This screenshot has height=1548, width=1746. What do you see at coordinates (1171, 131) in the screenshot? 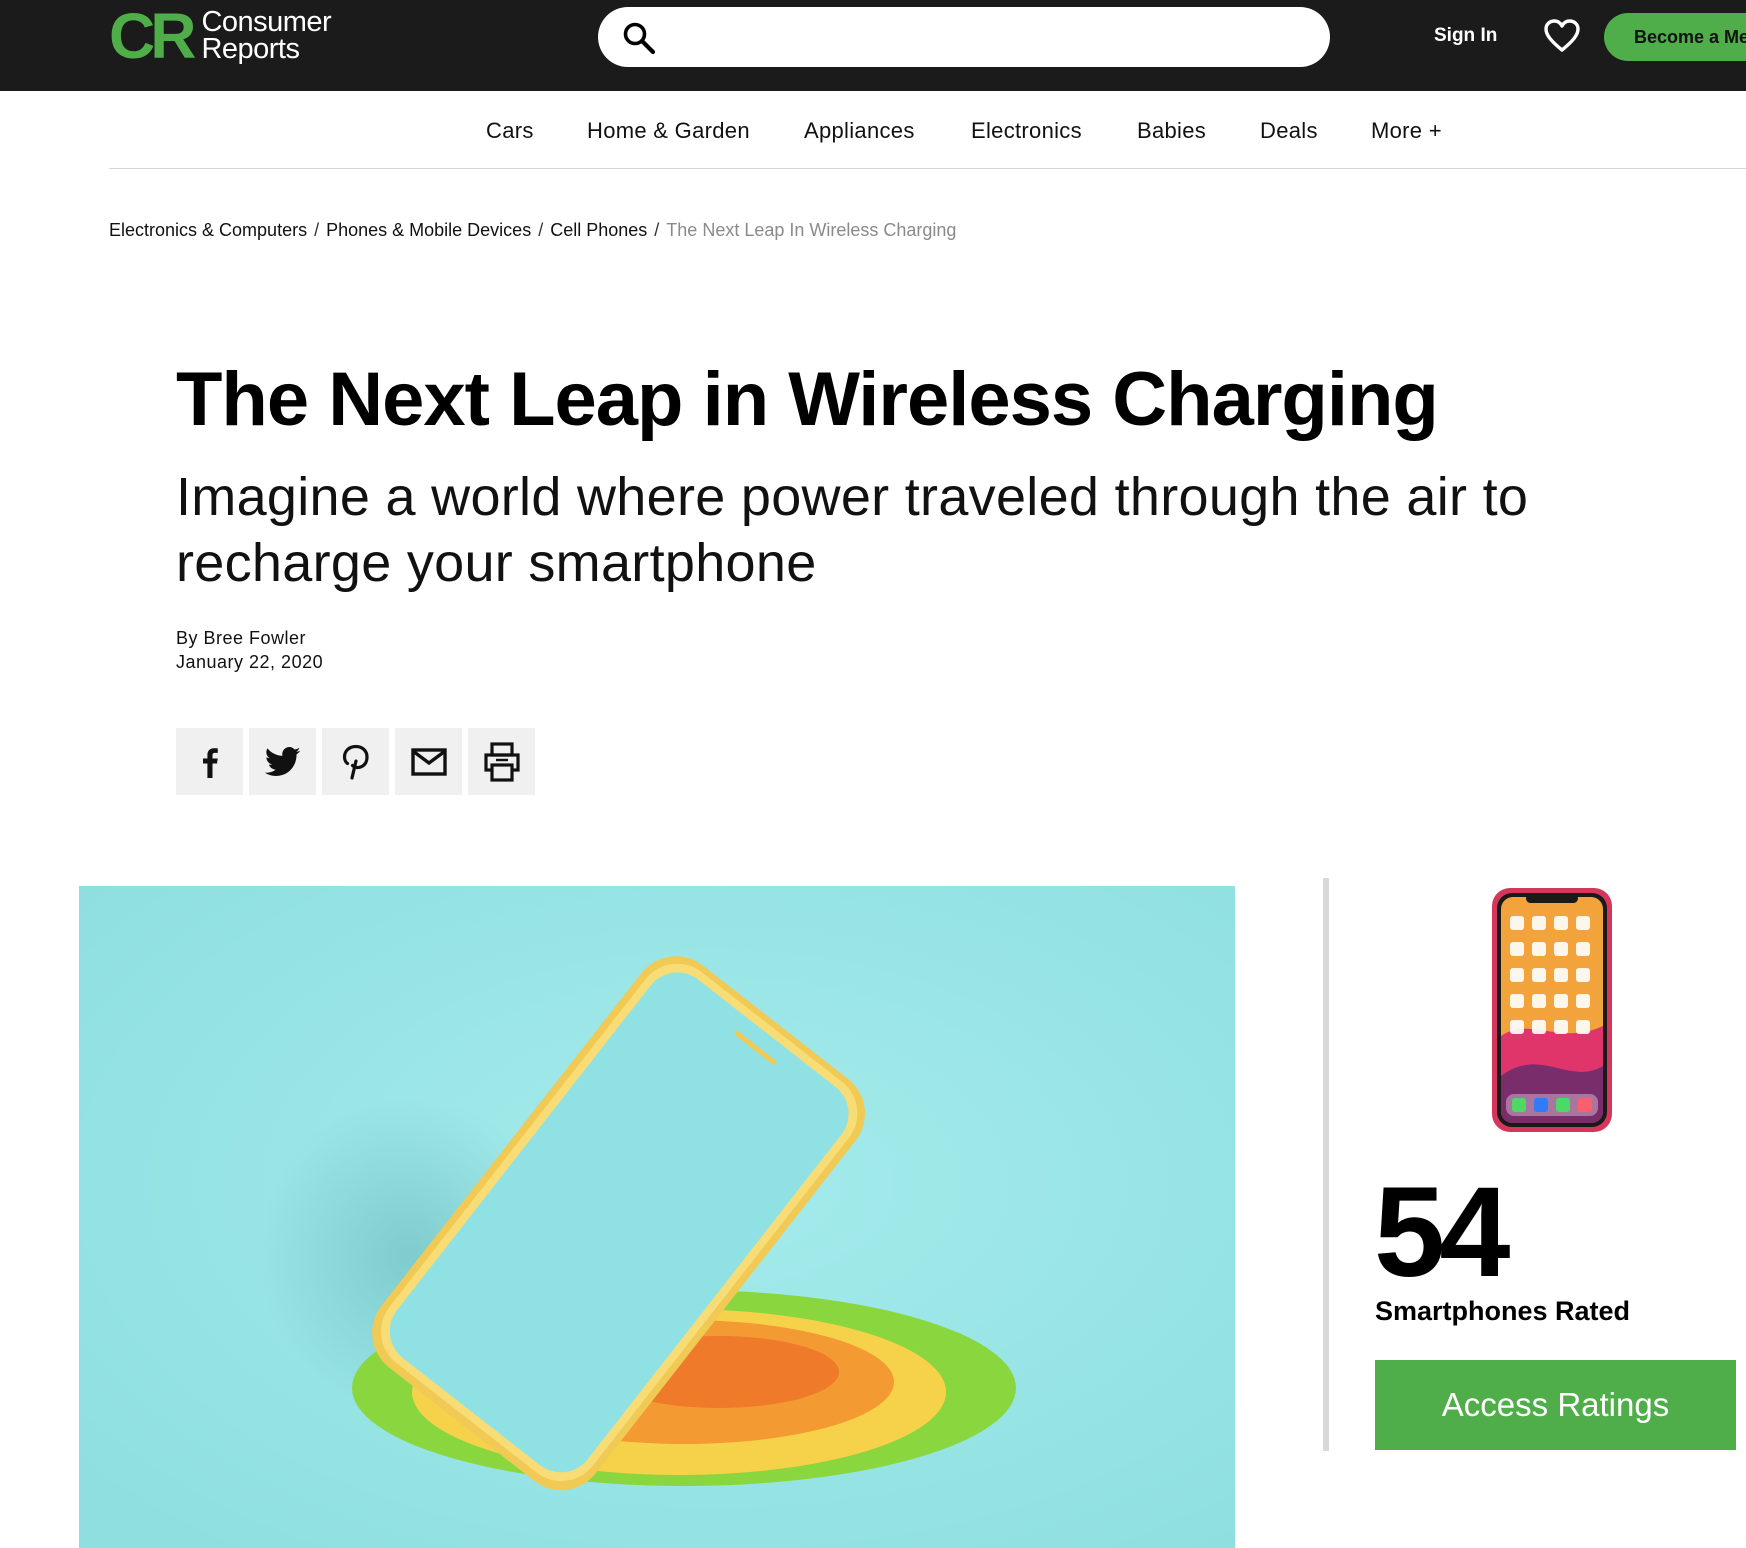
I see `nav-item-babies: Babies` at bounding box center [1171, 131].